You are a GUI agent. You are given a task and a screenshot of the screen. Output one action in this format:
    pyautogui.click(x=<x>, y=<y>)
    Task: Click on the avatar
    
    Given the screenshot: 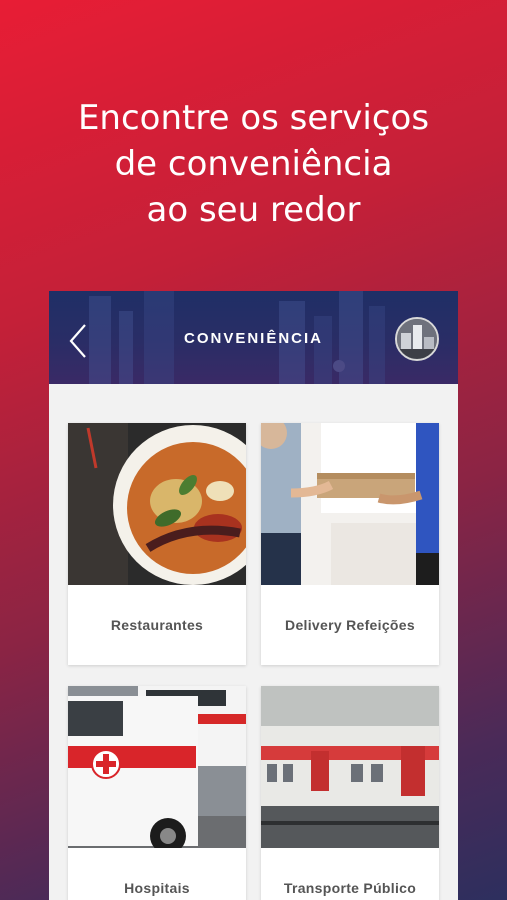 What is the action you would take?
    pyautogui.click(x=417, y=339)
    